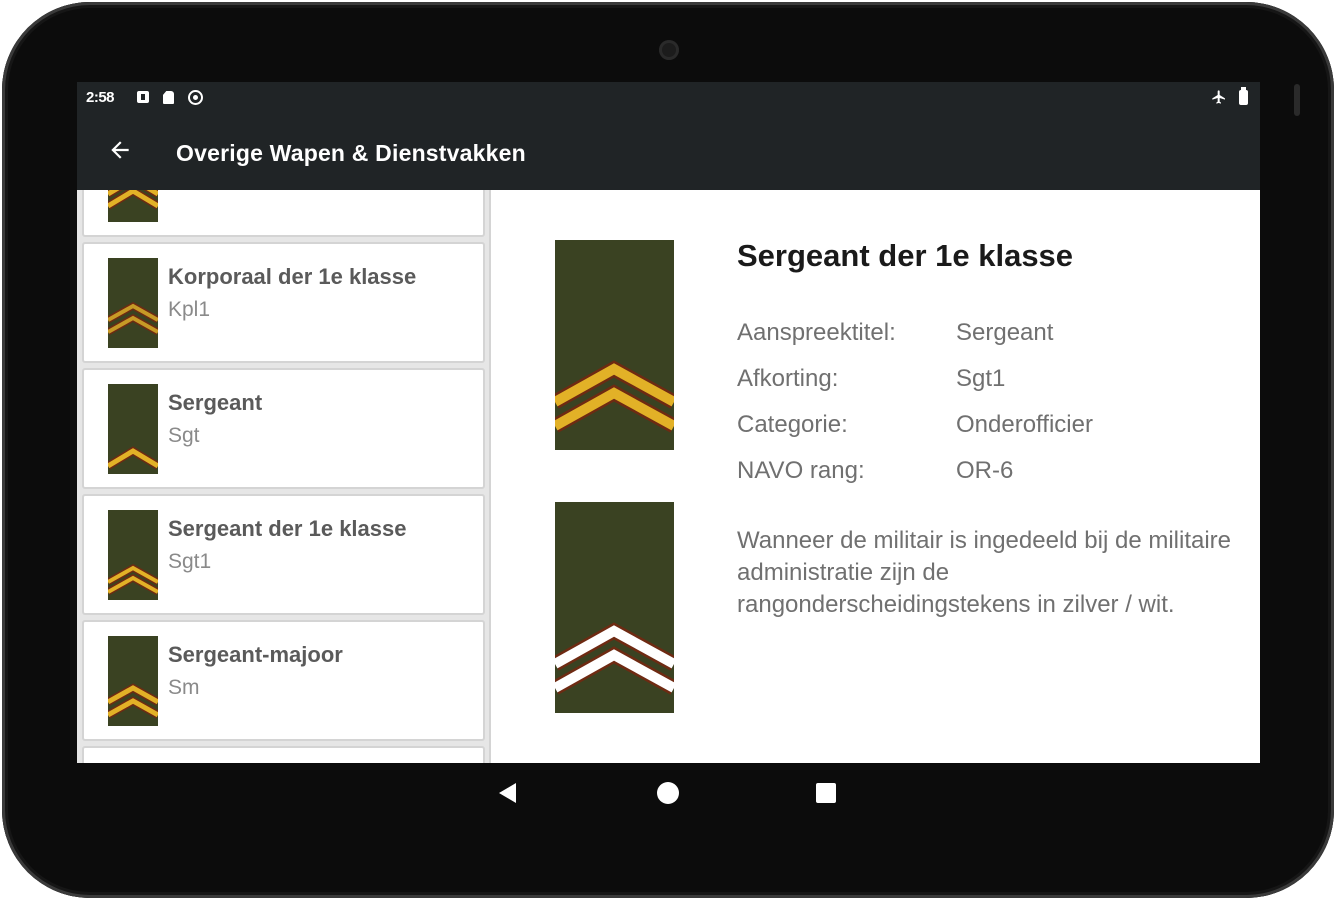 The height and width of the screenshot is (900, 1336). What do you see at coordinates (100, 97) in the screenshot?
I see `status-time: 2:58` at bounding box center [100, 97].